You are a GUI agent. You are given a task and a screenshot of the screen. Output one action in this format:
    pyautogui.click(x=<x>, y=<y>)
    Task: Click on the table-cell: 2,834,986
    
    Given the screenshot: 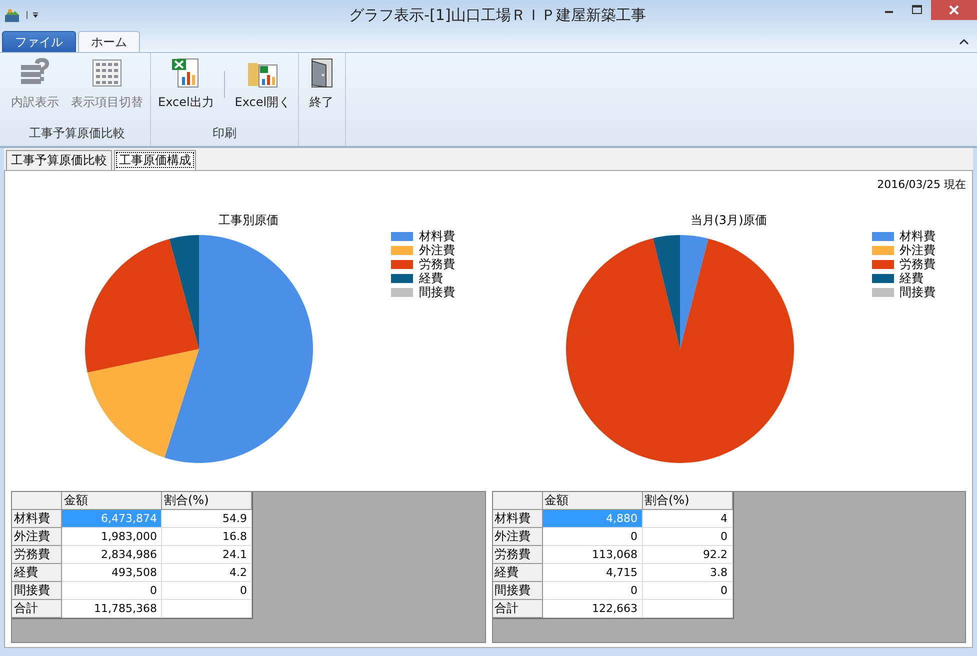 What is the action you would take?
    pyautogui.click(x=112, y=555)
    